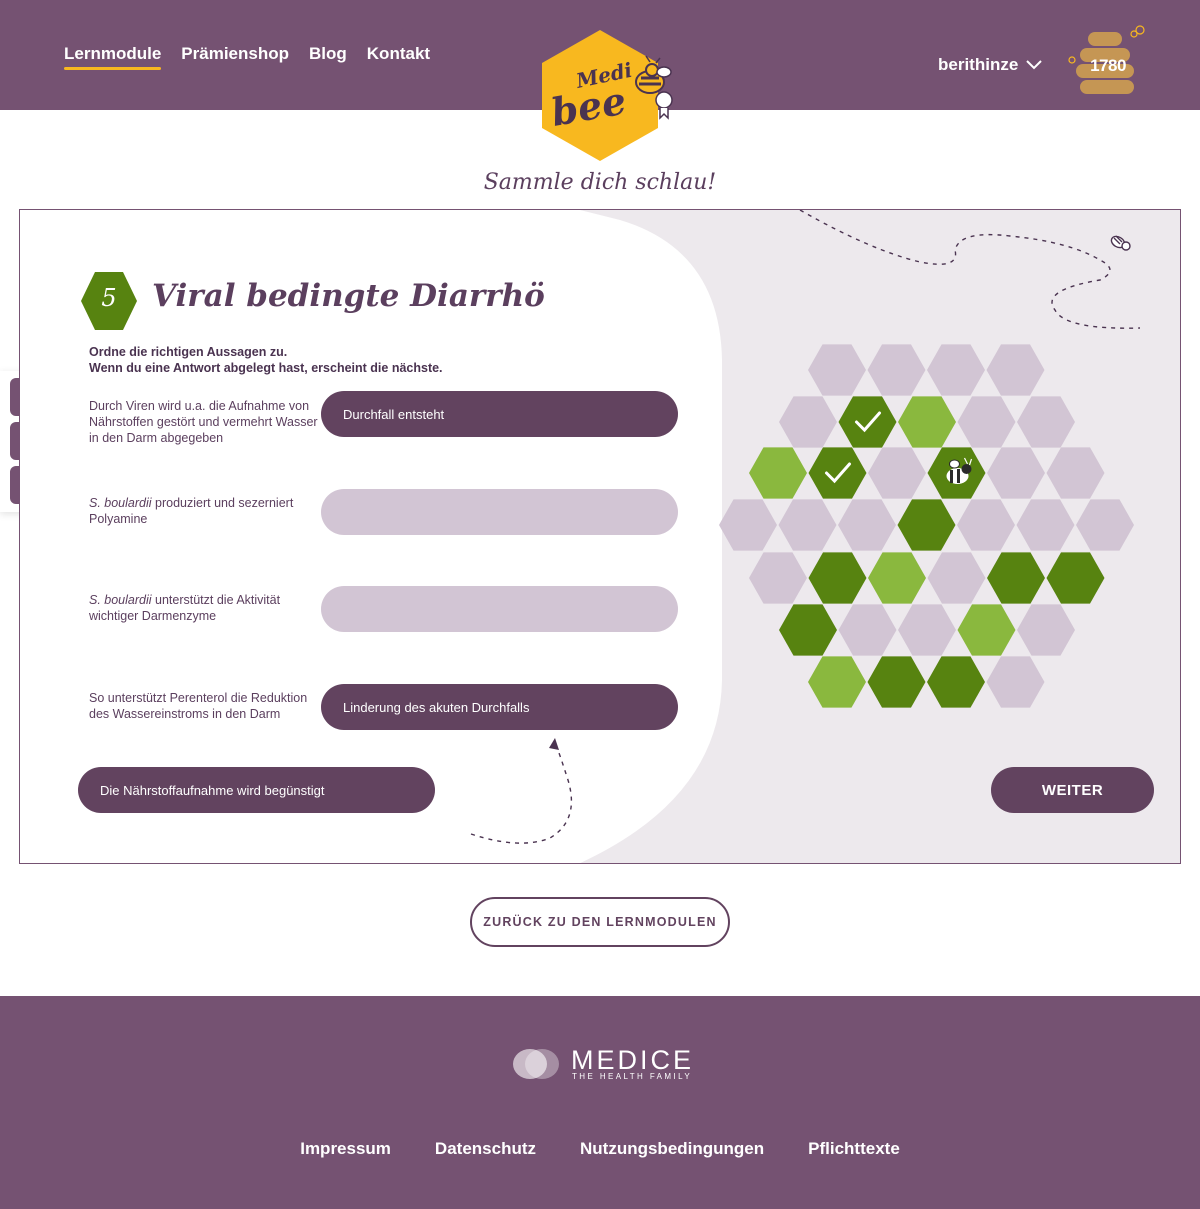  I want to click on draggable-answer: Die Nährstoffaufnahme wird begünstigt, so click(256, 790).